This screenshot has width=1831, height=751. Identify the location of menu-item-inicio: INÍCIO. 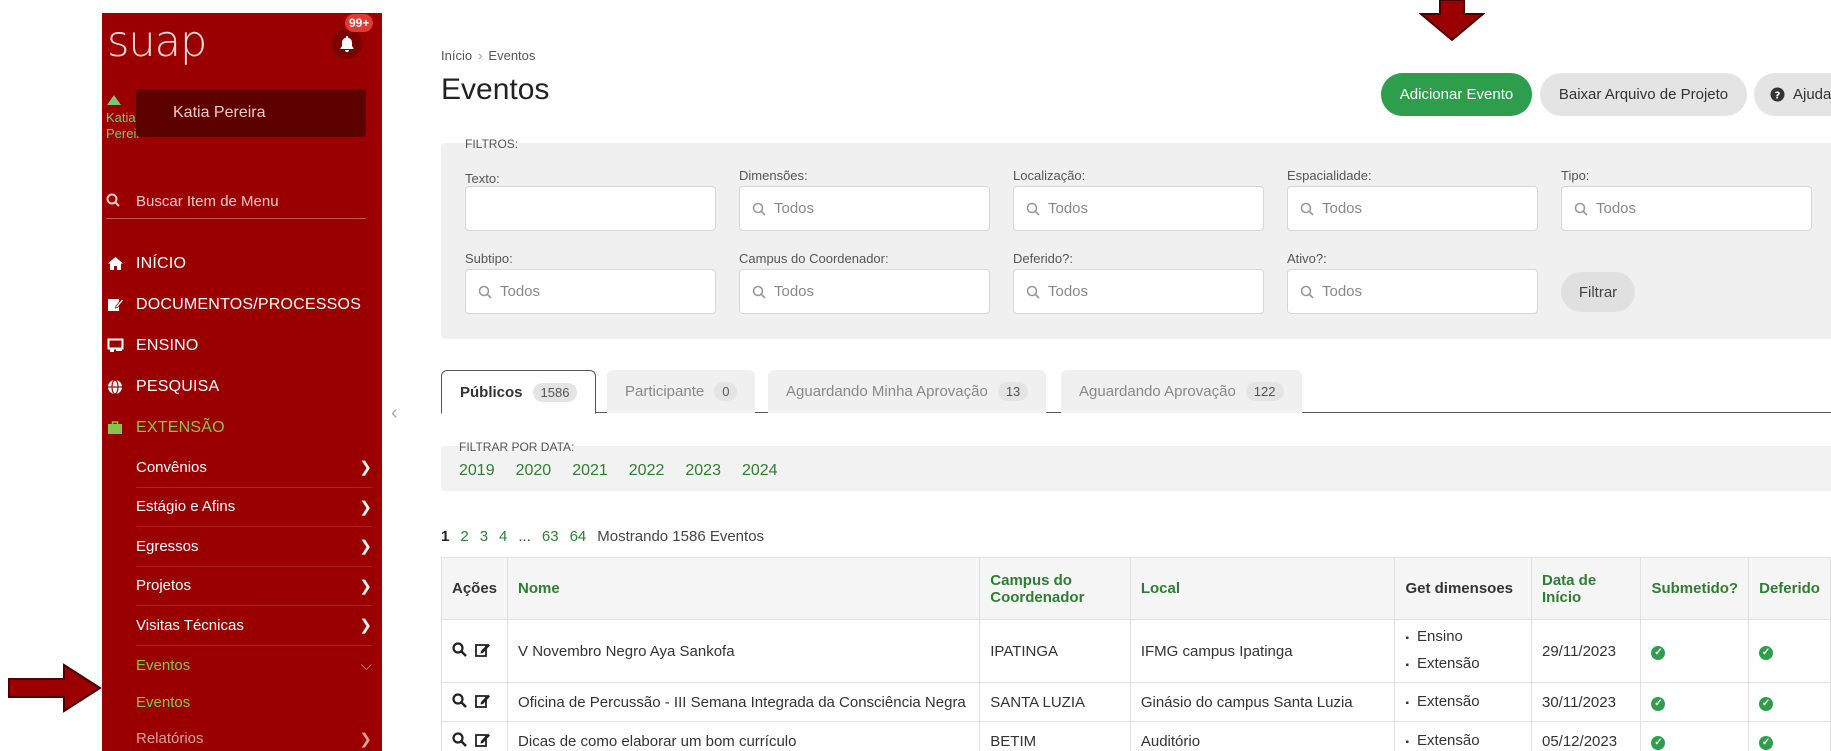
(241, 263).